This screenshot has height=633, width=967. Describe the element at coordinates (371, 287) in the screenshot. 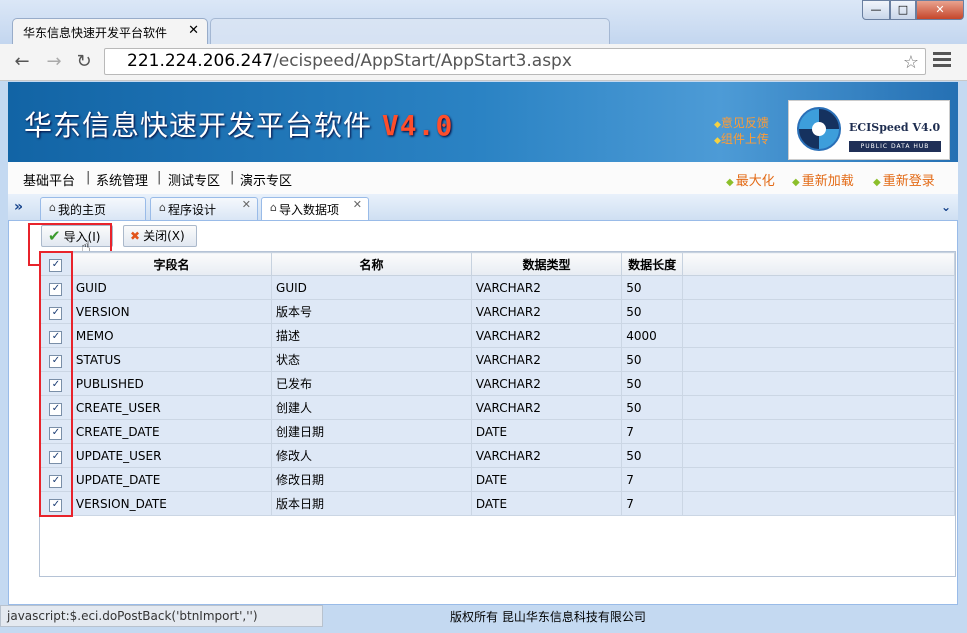

I see `cell-display-name: GUID` at that location.